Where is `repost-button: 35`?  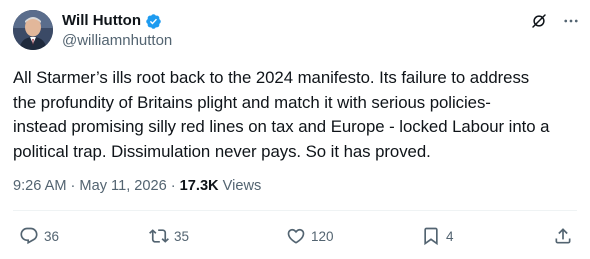 repost-button: 35 is located at coordinates (169, 236).